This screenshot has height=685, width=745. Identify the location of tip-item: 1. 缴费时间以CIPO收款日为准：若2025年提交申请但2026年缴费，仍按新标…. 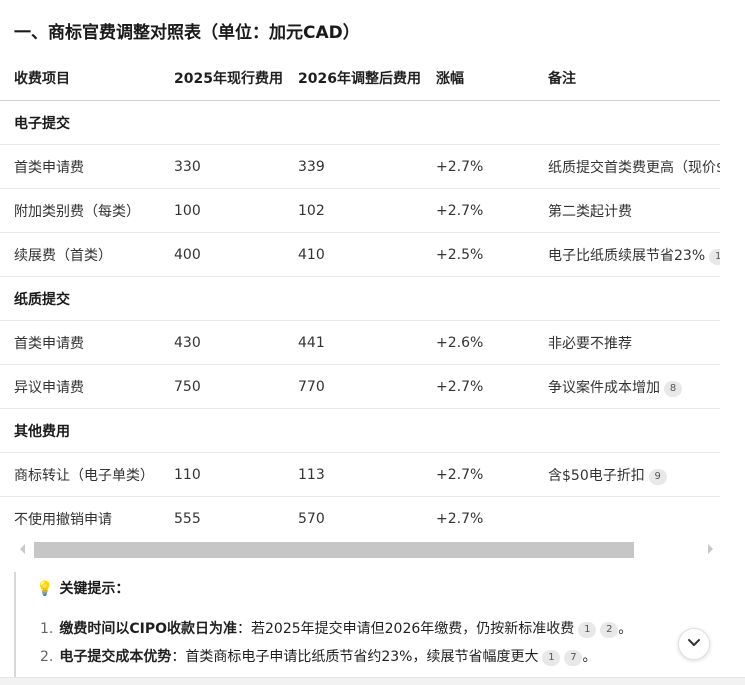
(336, 628).